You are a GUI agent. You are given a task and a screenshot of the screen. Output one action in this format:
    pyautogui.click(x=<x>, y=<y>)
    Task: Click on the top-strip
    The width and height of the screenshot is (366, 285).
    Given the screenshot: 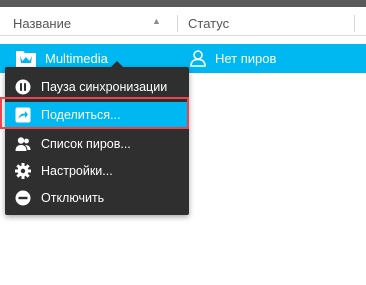 What is the action you would take?
    pyautogui.click(x=183, y=3)
    